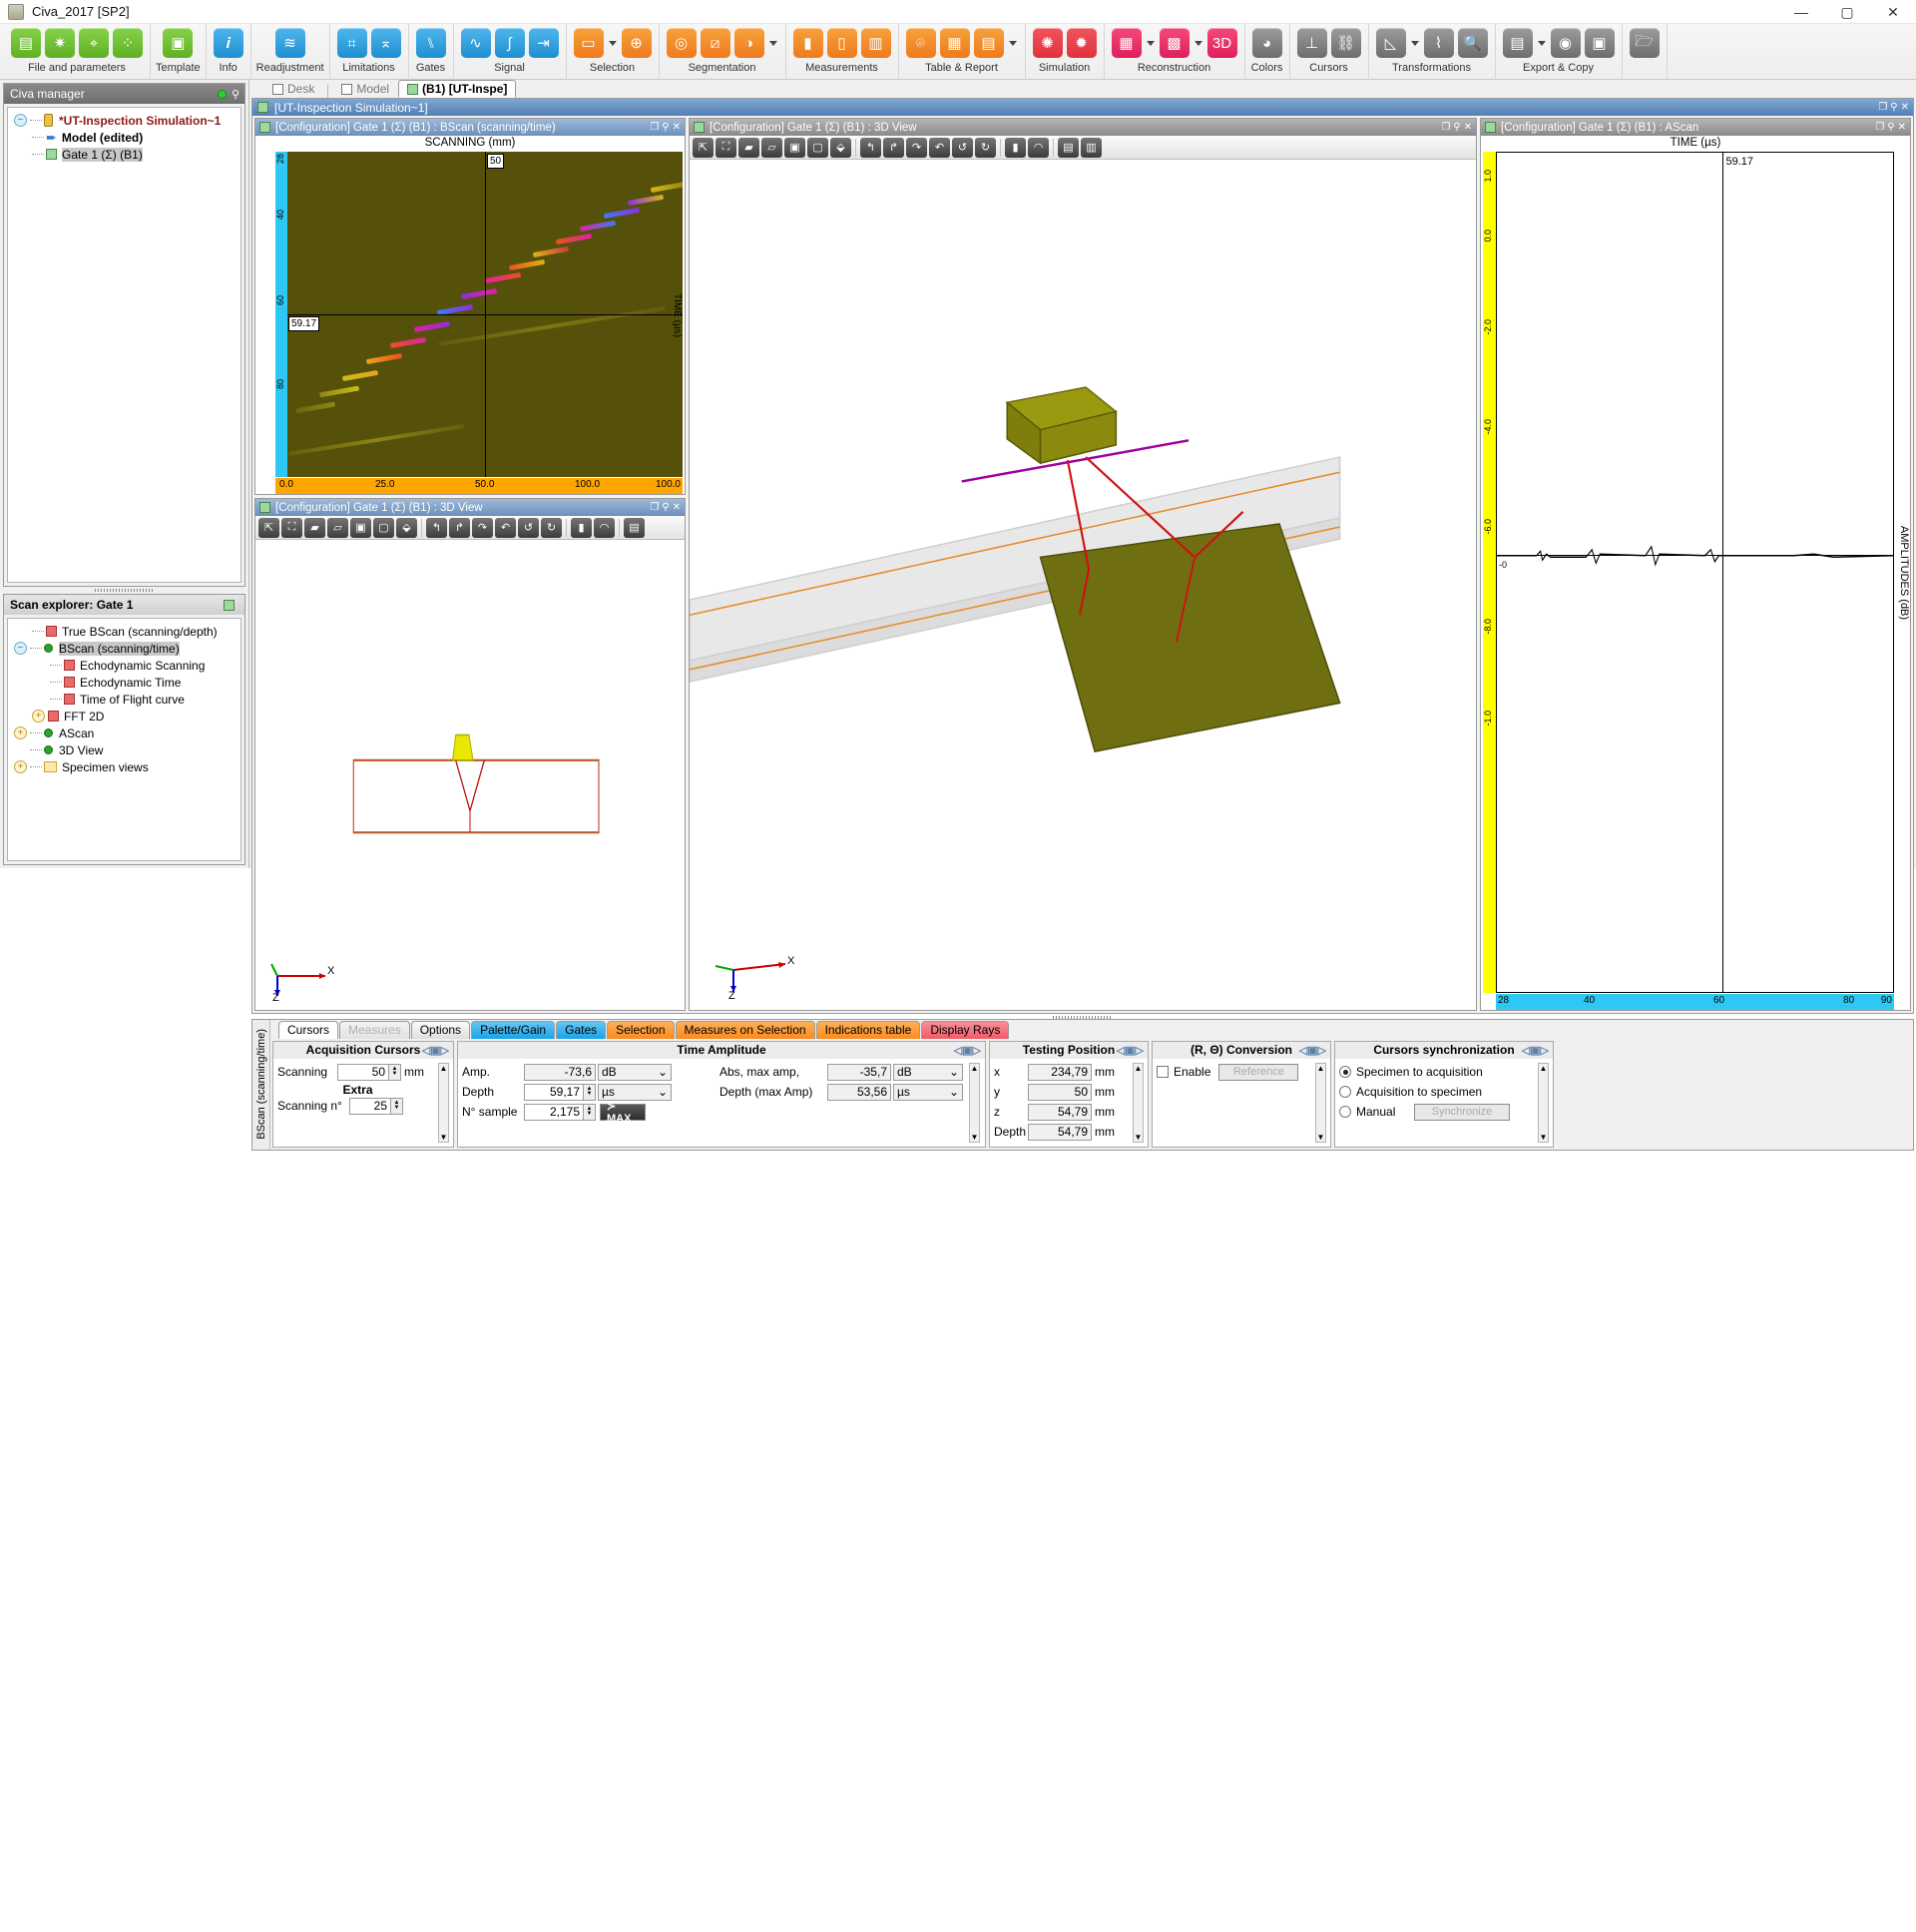 This screenshot has height=1932, width=1916. I want to click on camera-add-icon: ⌾, so click(920, 43).